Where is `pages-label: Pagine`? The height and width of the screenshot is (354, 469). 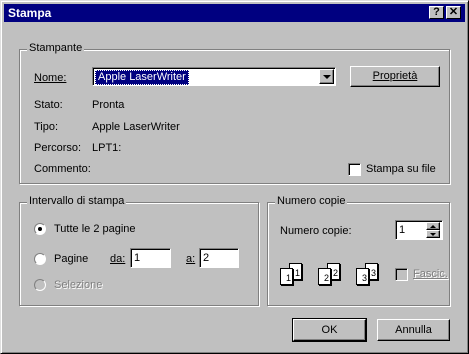
pages-label: Pagine is located at coordinates (71, 259).